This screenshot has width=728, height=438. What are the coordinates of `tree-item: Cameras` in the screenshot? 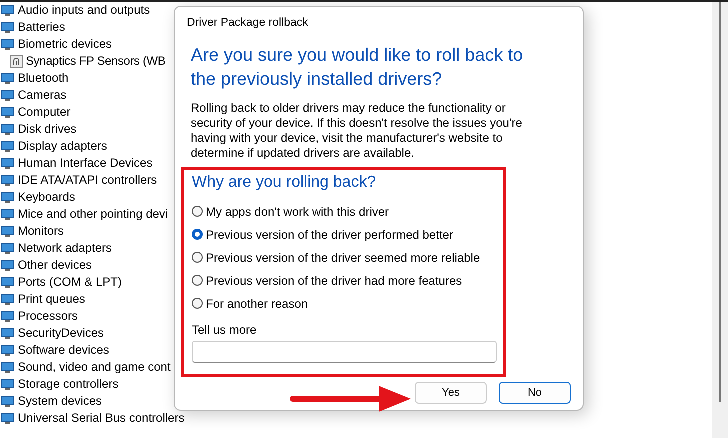 It's located at (92, 95).